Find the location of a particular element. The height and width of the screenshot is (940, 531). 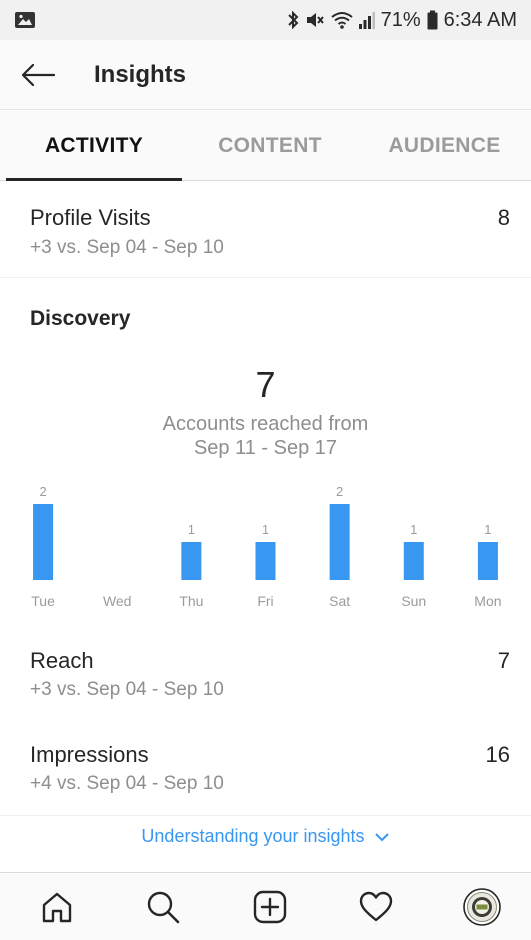

profile-visits-value: 8 is located at coordinates (503, 217).